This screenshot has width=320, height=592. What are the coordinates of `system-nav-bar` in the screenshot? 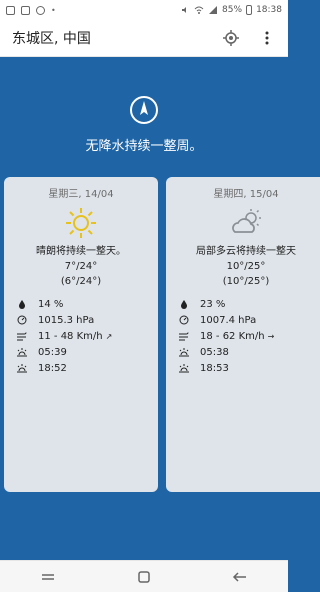 It's located at (144, 576).